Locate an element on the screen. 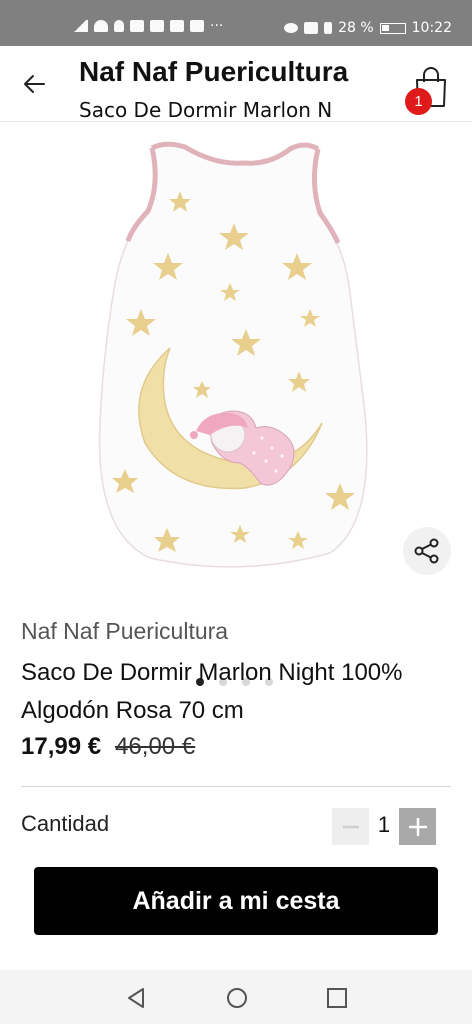 This screenshot has height=1024, width=472. whatsapp-icon is located at coordinates (137, 26).